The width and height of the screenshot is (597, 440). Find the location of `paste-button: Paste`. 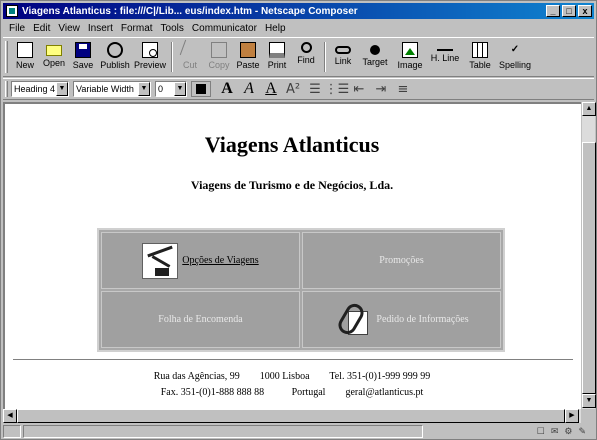

paste-button: Paste is located at coordinates (248, 57).